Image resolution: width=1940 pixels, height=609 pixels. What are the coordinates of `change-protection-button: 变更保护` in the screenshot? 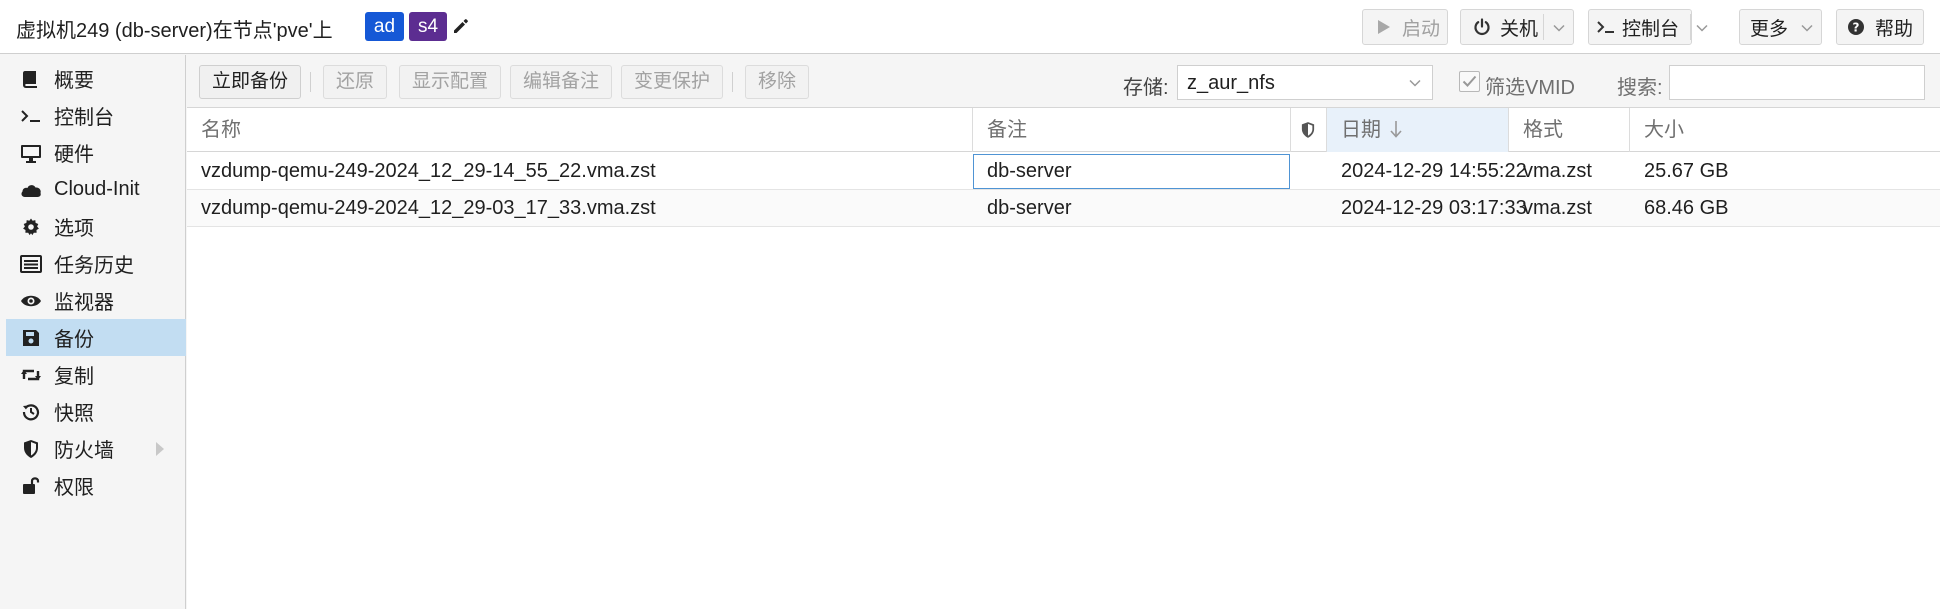 It's located at (672, 82).